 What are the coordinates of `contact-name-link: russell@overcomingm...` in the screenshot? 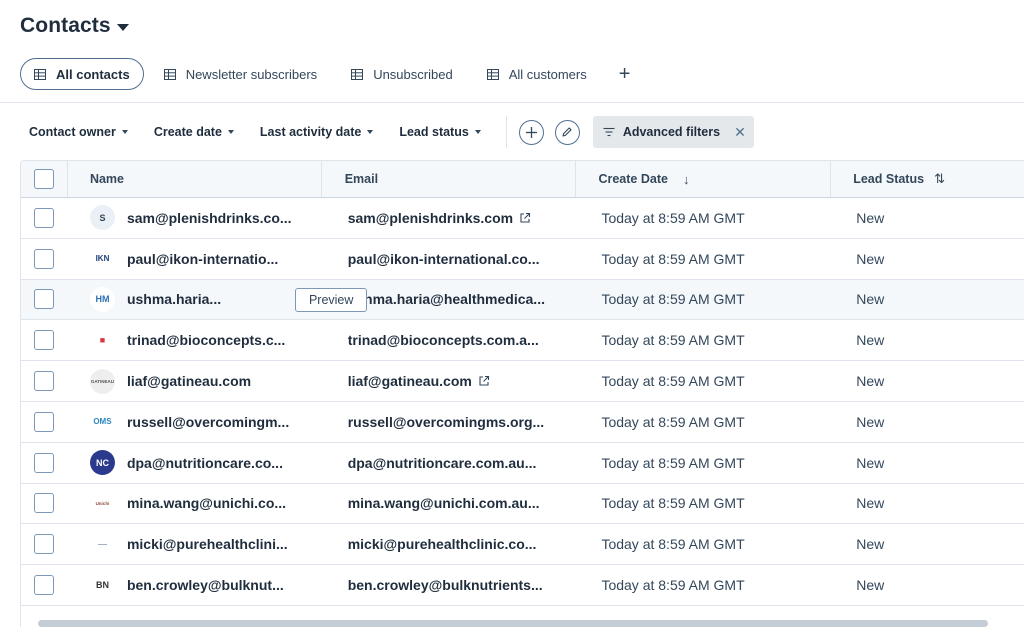 It's located at (208, 422).